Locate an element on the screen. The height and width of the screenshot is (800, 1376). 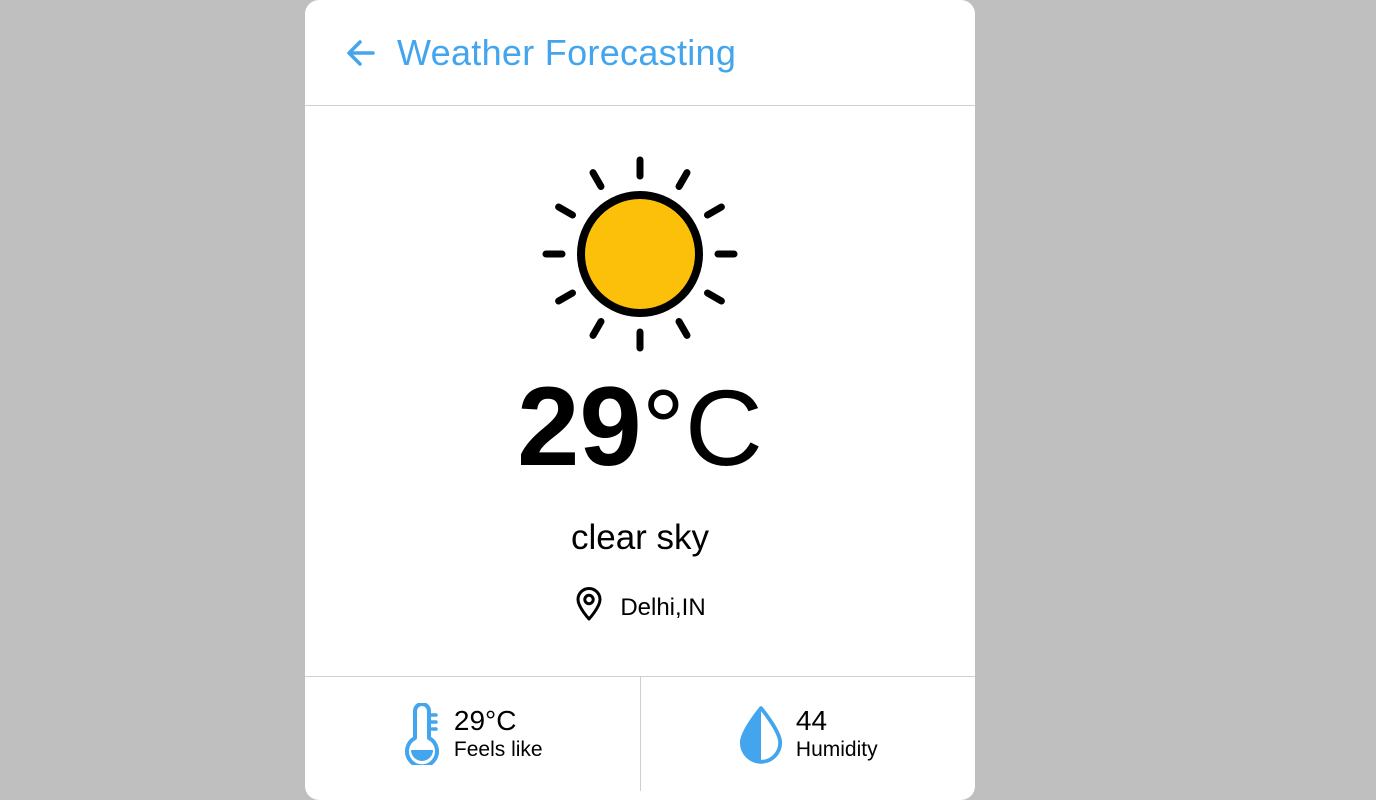
weather-description: clear sky is located at coordinates (640, 537).